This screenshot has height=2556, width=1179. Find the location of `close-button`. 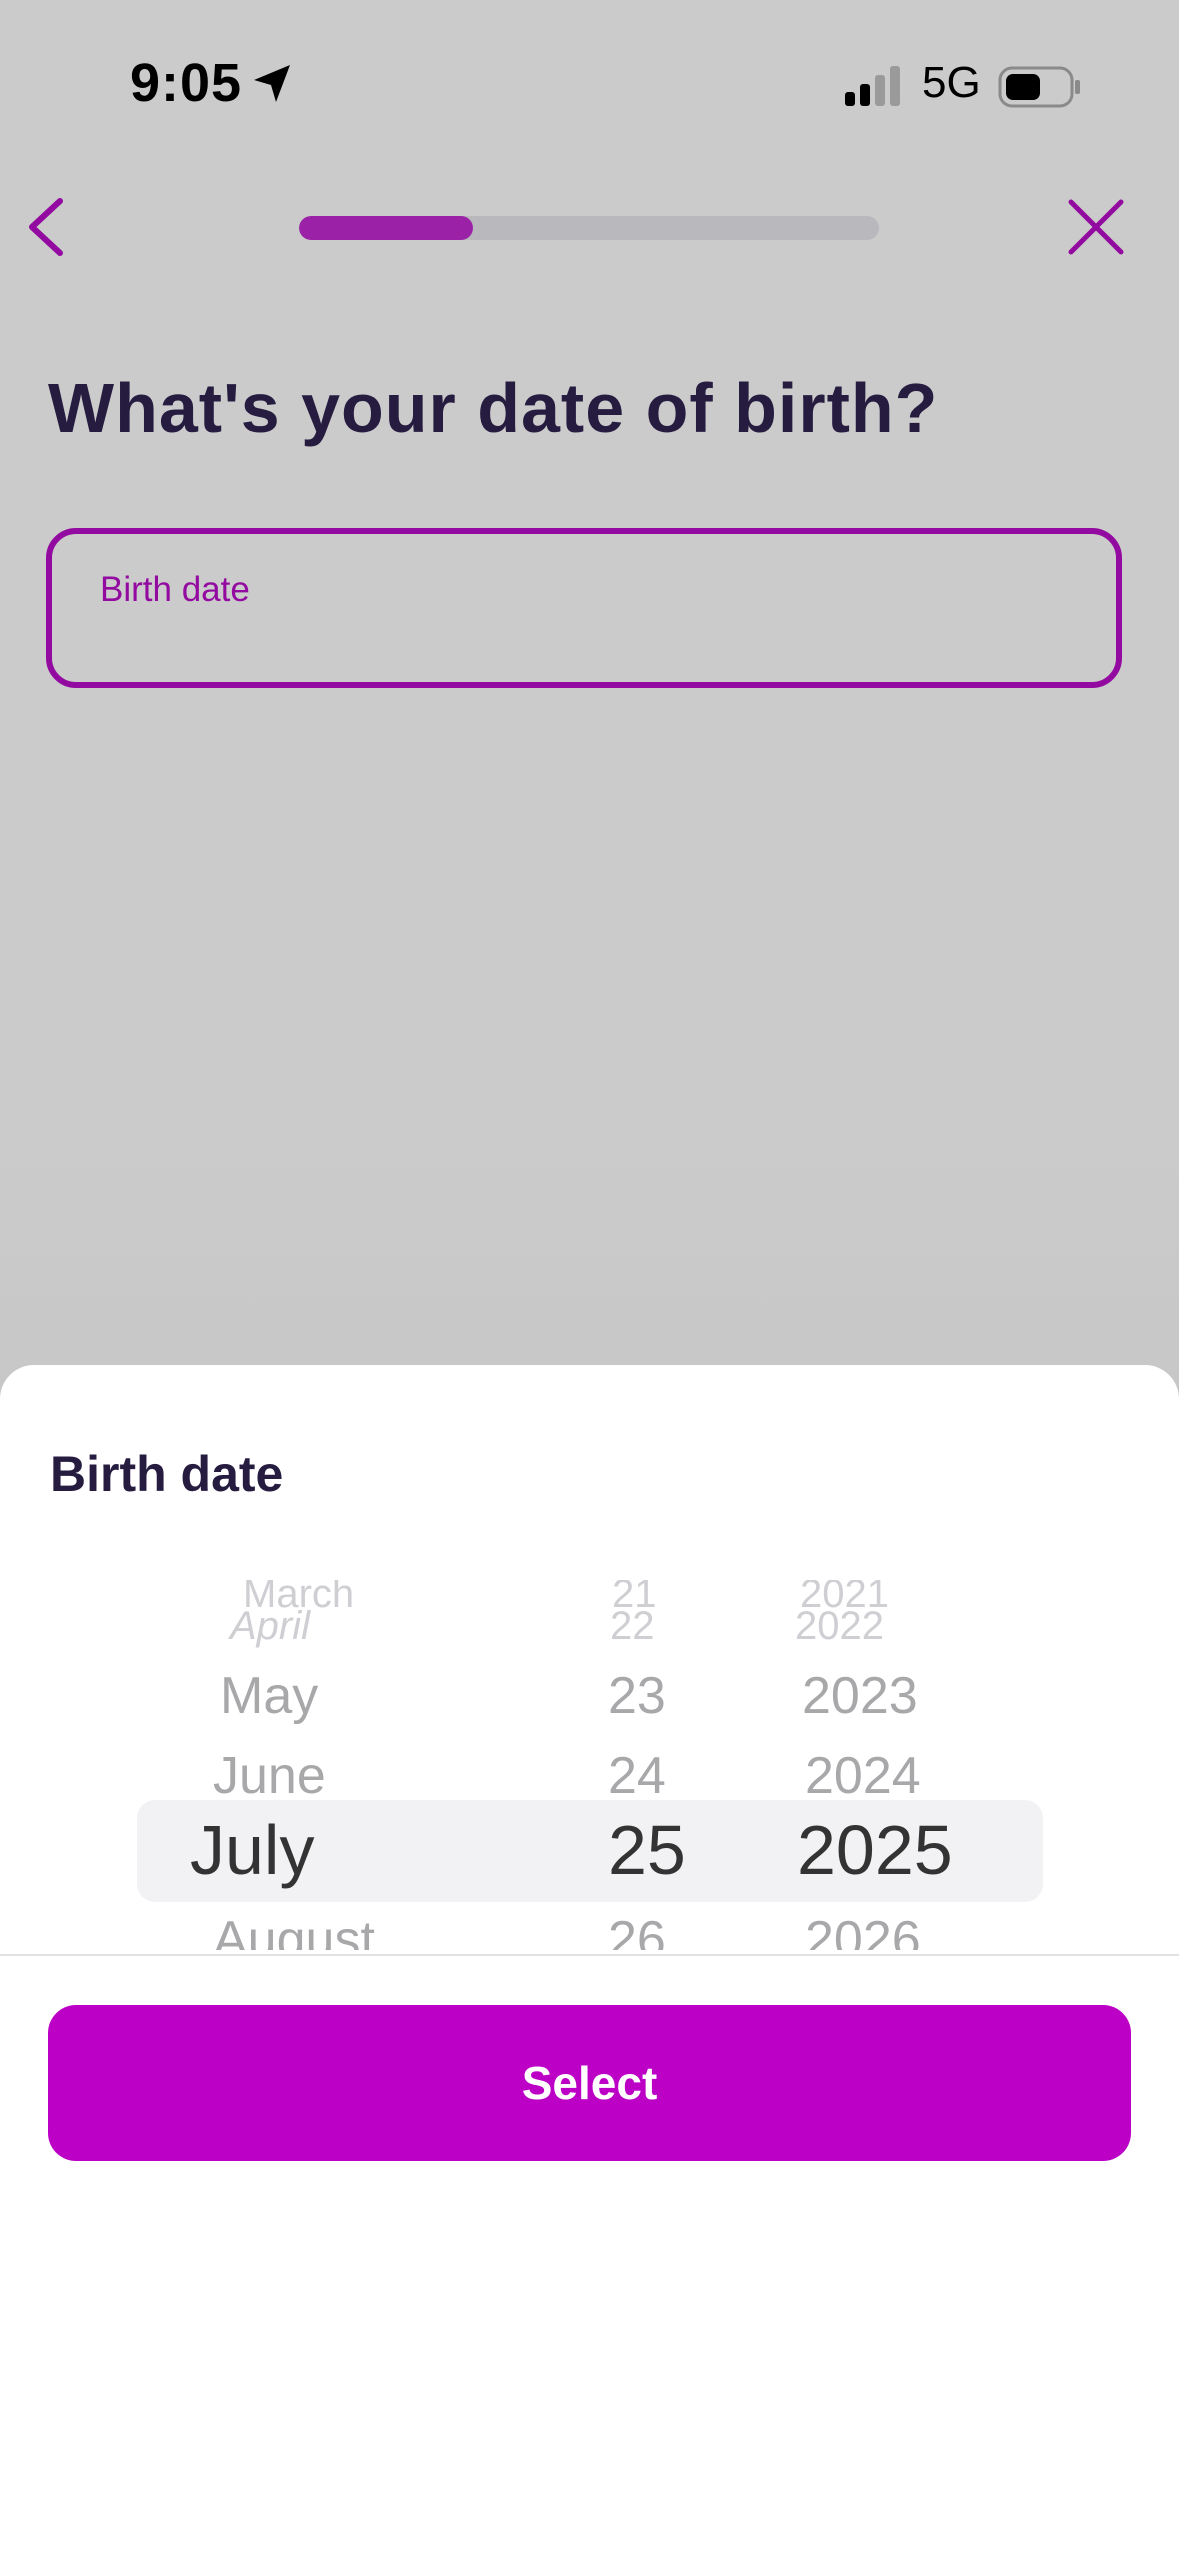

close-button is located at coordinates (1096, 229).